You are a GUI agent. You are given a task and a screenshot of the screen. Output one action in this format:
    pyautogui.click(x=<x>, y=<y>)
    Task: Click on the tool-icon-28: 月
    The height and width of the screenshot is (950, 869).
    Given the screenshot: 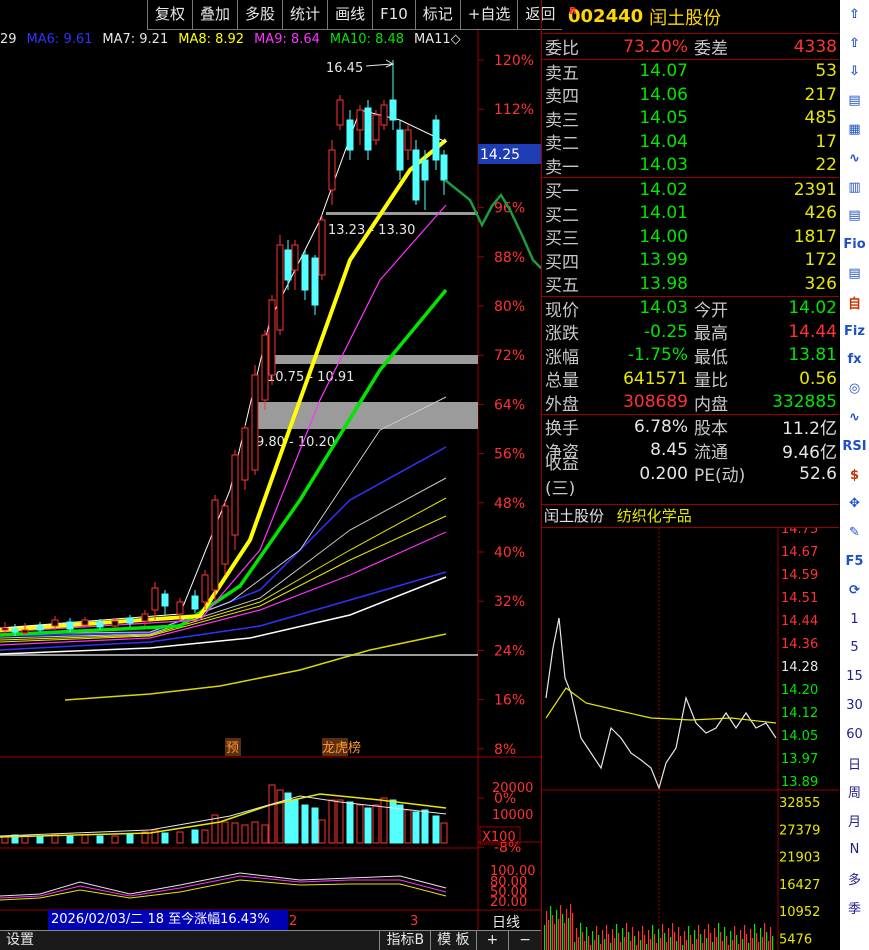 What is the action you would take?
    pyautogui.click(x=854, y=820)
    